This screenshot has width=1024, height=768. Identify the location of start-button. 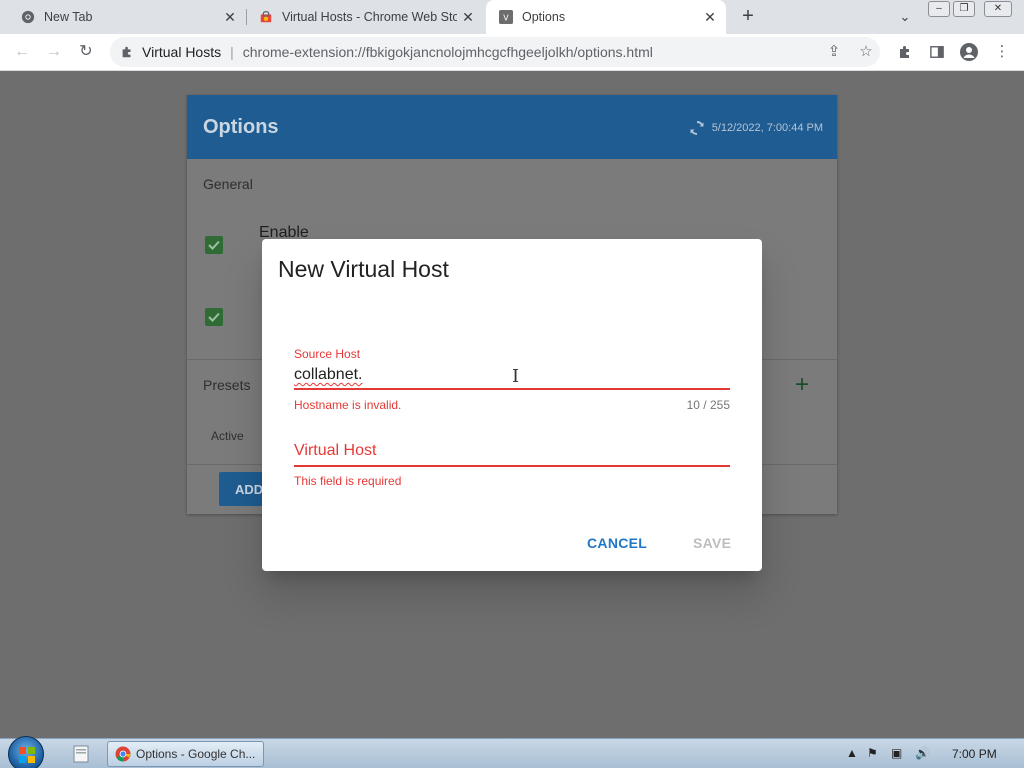
(26, 752).